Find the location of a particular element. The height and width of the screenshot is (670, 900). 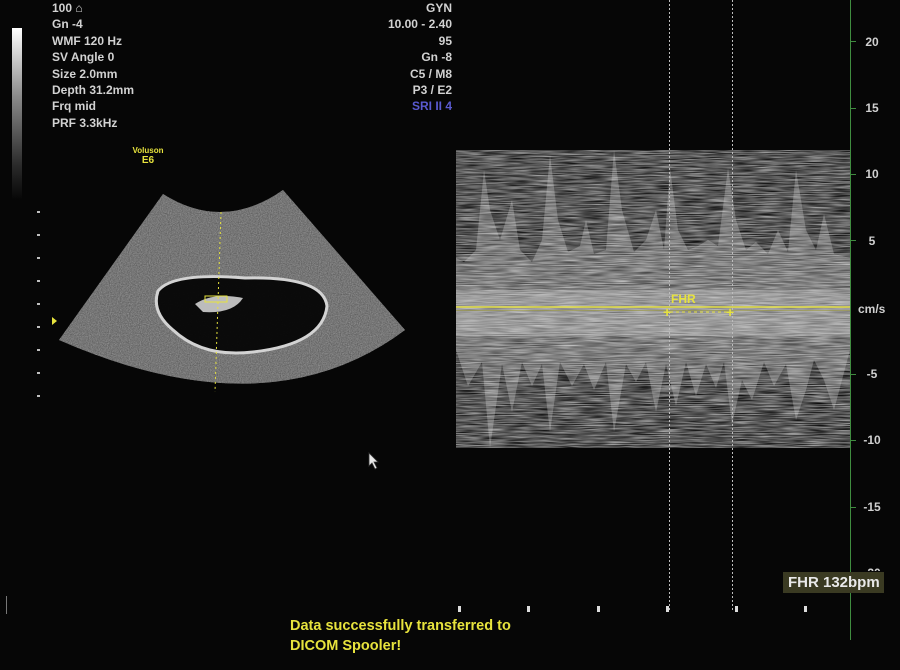

scale-label-5: 5 is located at coordinates (872, 241).